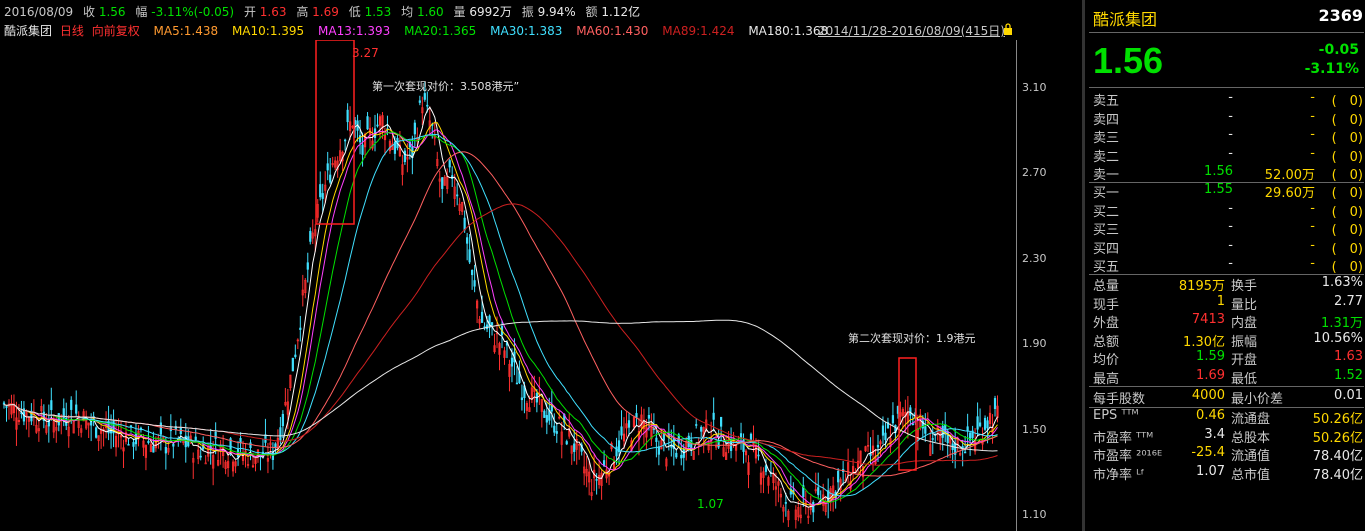 The width and height of the screenshot is (1365, 531). What do you see at coordinates (1201, 286) in the screenshot?
I see `stat-value: 8195万` at bounding box center [1201, 286].